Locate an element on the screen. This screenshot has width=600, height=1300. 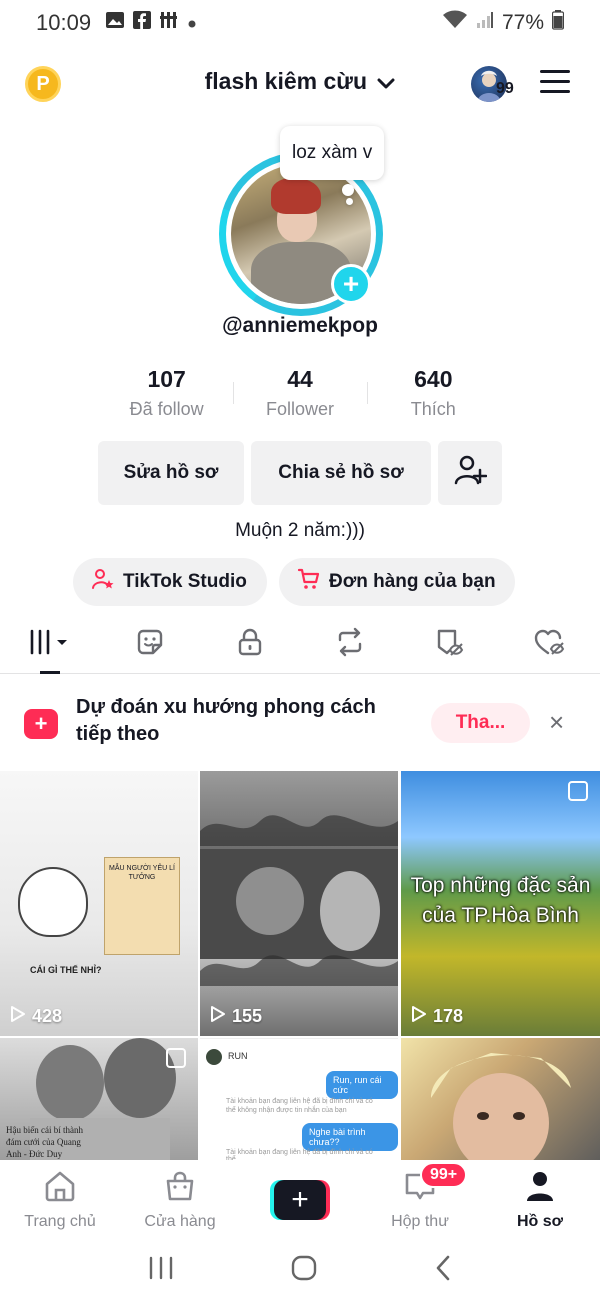
nav-create: + is located at coordinates (300, 1200).